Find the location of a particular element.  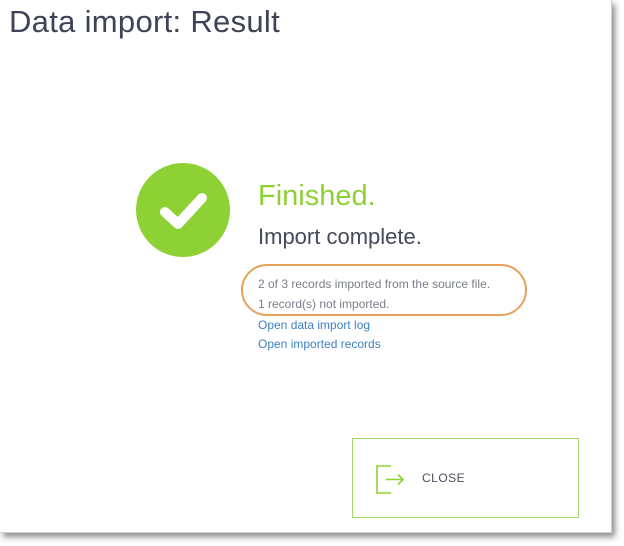

check-circle-icon is located at coordinates (183, 210).